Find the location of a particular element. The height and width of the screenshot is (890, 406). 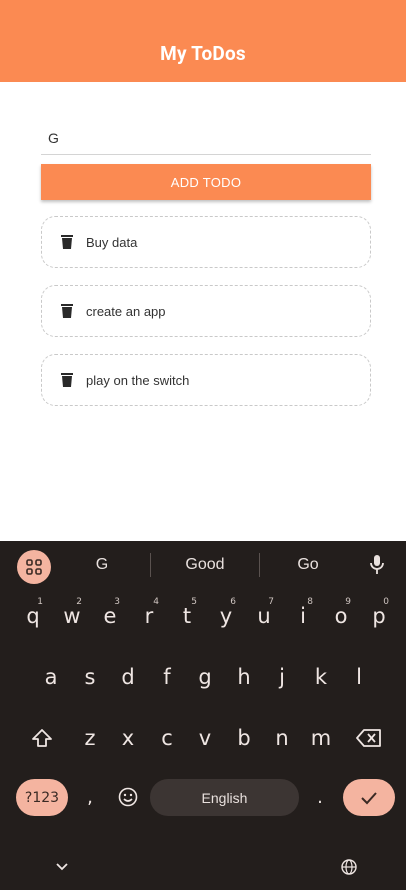

app-bar: My ToDos is located at coordinates (203, 41).